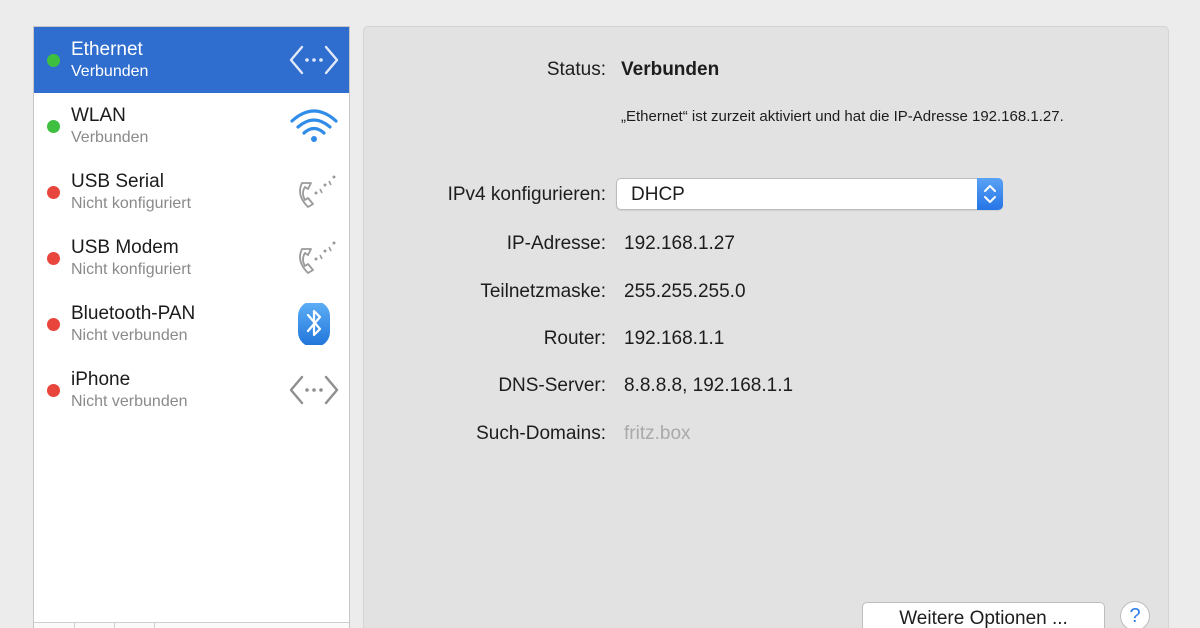  I want to click on router-label: Router:, so click(574, 338).